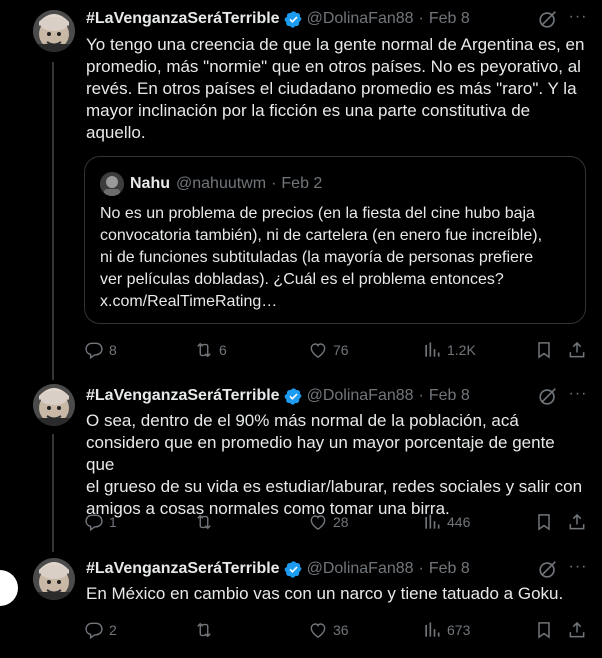 The image size is (602, 658). Describe the element at coordinates (223, 350) in the screenshot. I see `repost-count: 6` at that location.